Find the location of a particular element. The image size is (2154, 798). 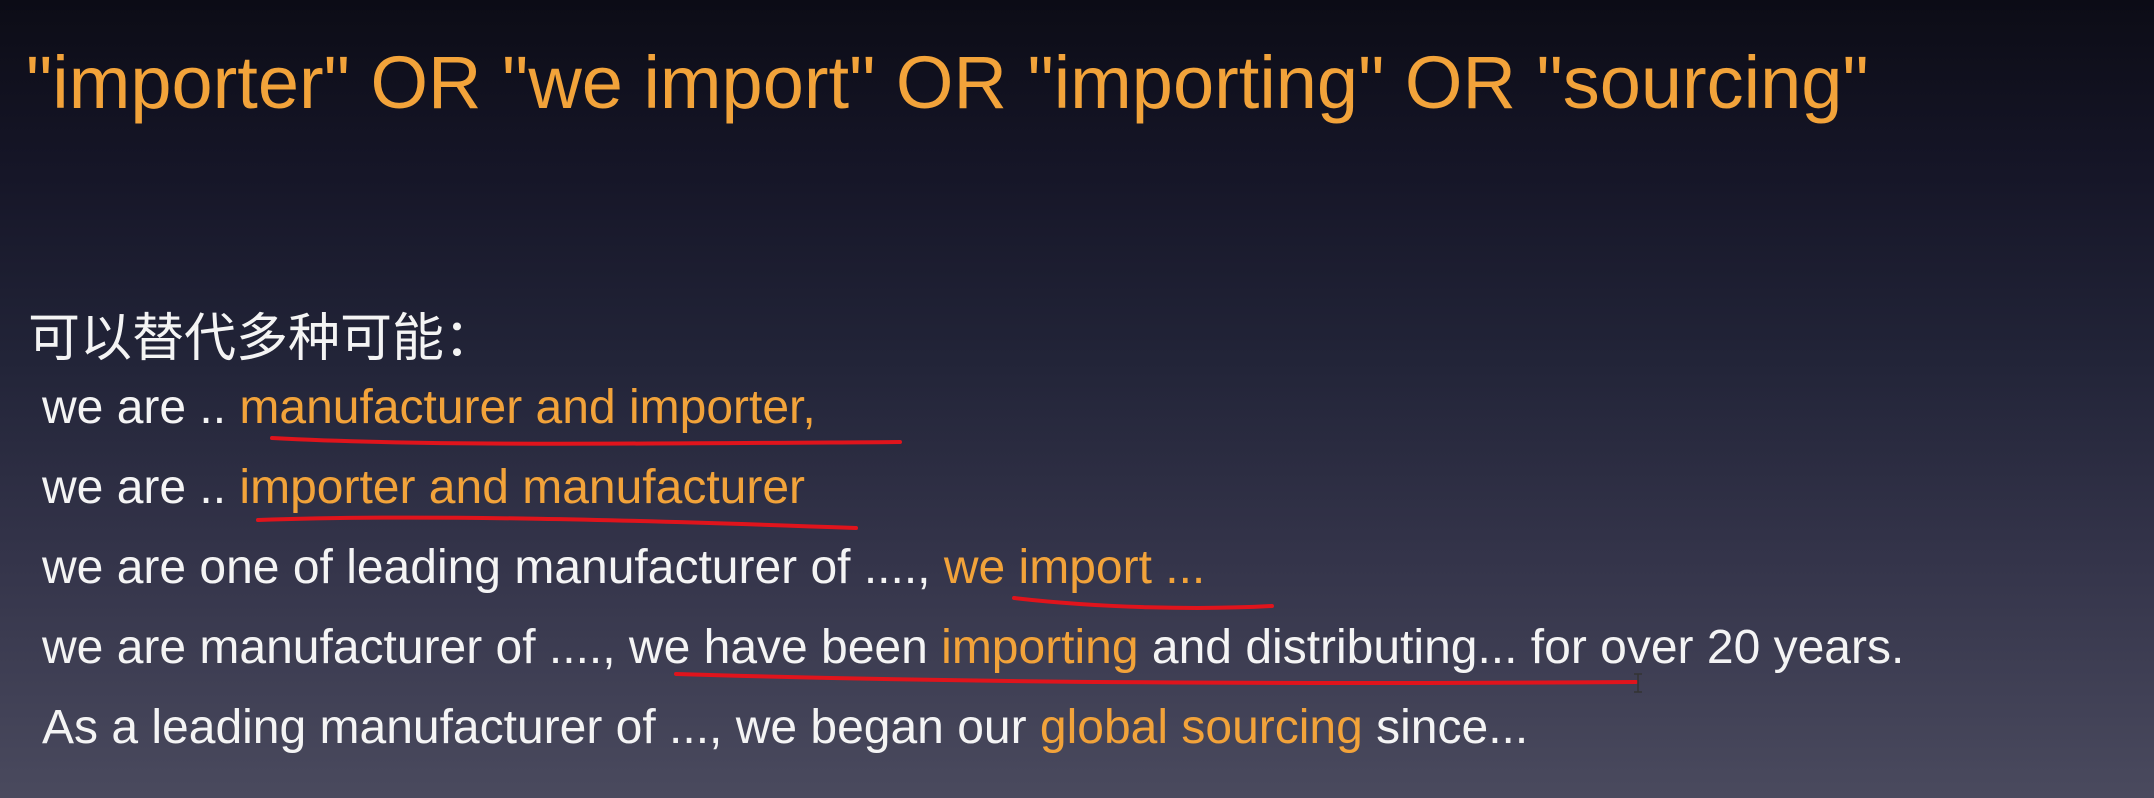

example-line: we are .. importer and manufacturer is located at coordinates (423, 487).